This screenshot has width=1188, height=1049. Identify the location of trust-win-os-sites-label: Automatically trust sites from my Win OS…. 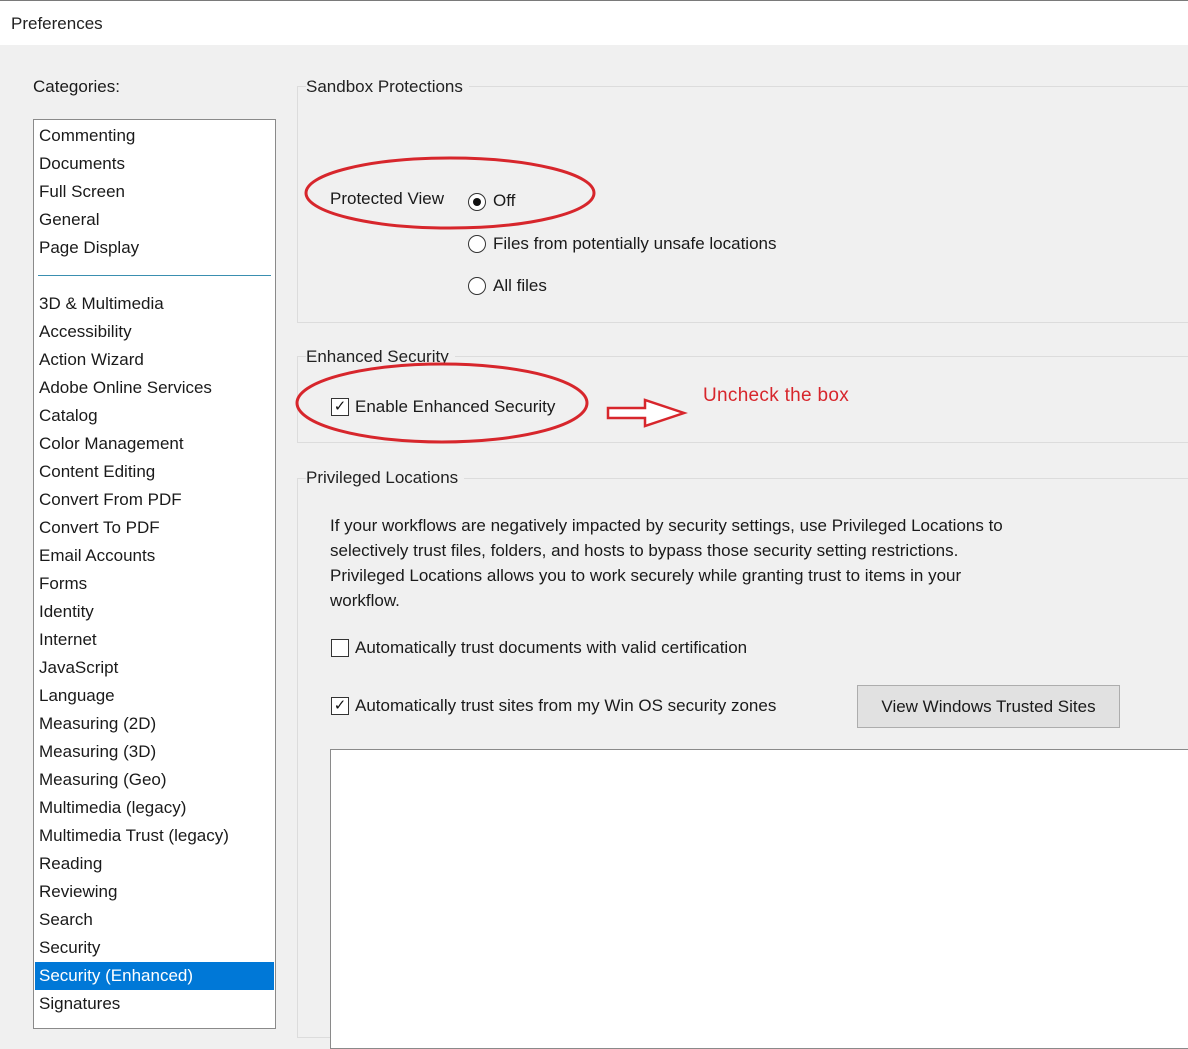
(565, 706).